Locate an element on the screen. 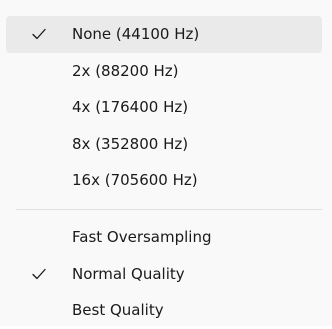 The image size is (332, 329). menu-item-2x-88200: 2x (88200 Hz) is located at coordinates (164, 71).